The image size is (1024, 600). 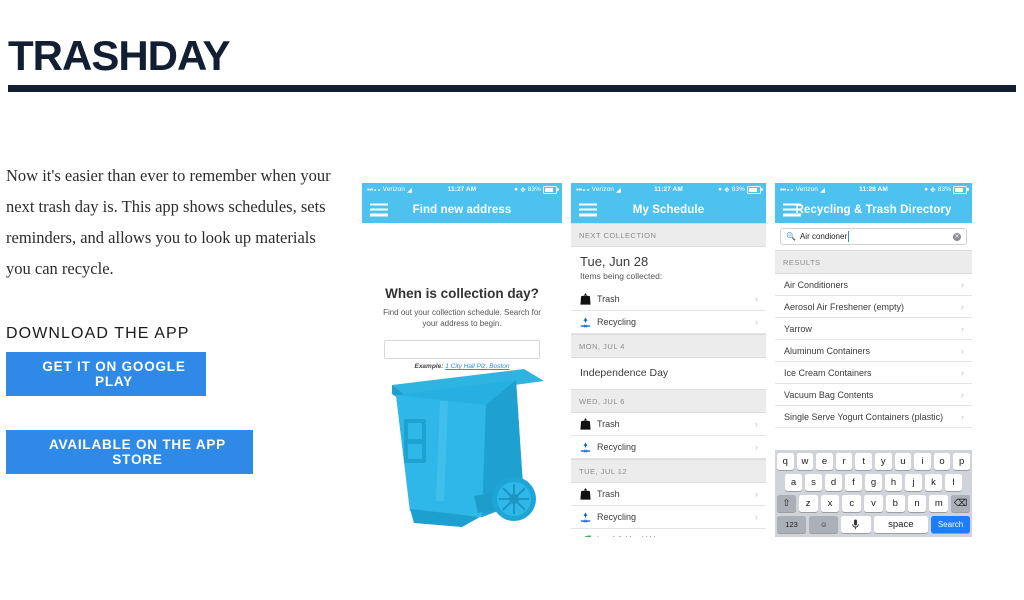 I want to click on key-k: k, so click(x=933, y=482).